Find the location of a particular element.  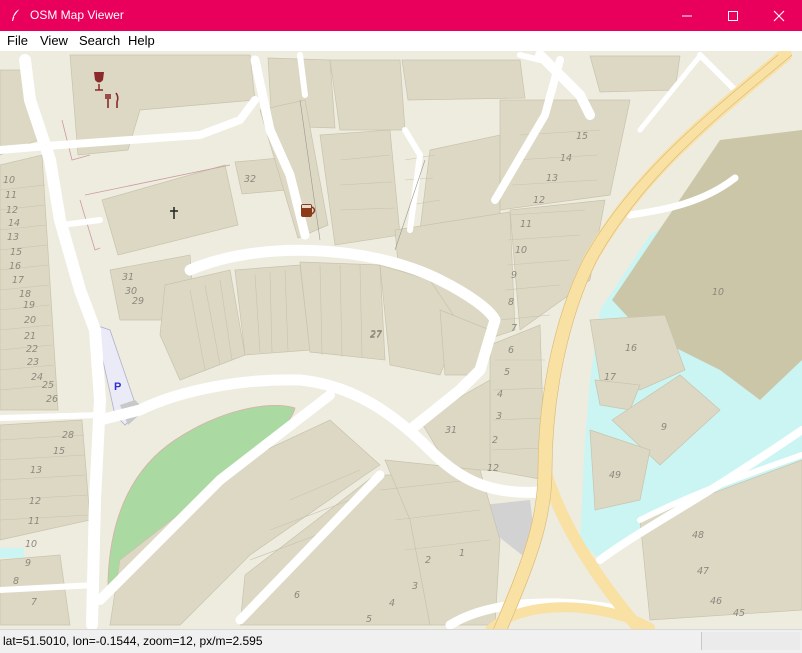

house-number: 46 is located at coordinates (716, 601).